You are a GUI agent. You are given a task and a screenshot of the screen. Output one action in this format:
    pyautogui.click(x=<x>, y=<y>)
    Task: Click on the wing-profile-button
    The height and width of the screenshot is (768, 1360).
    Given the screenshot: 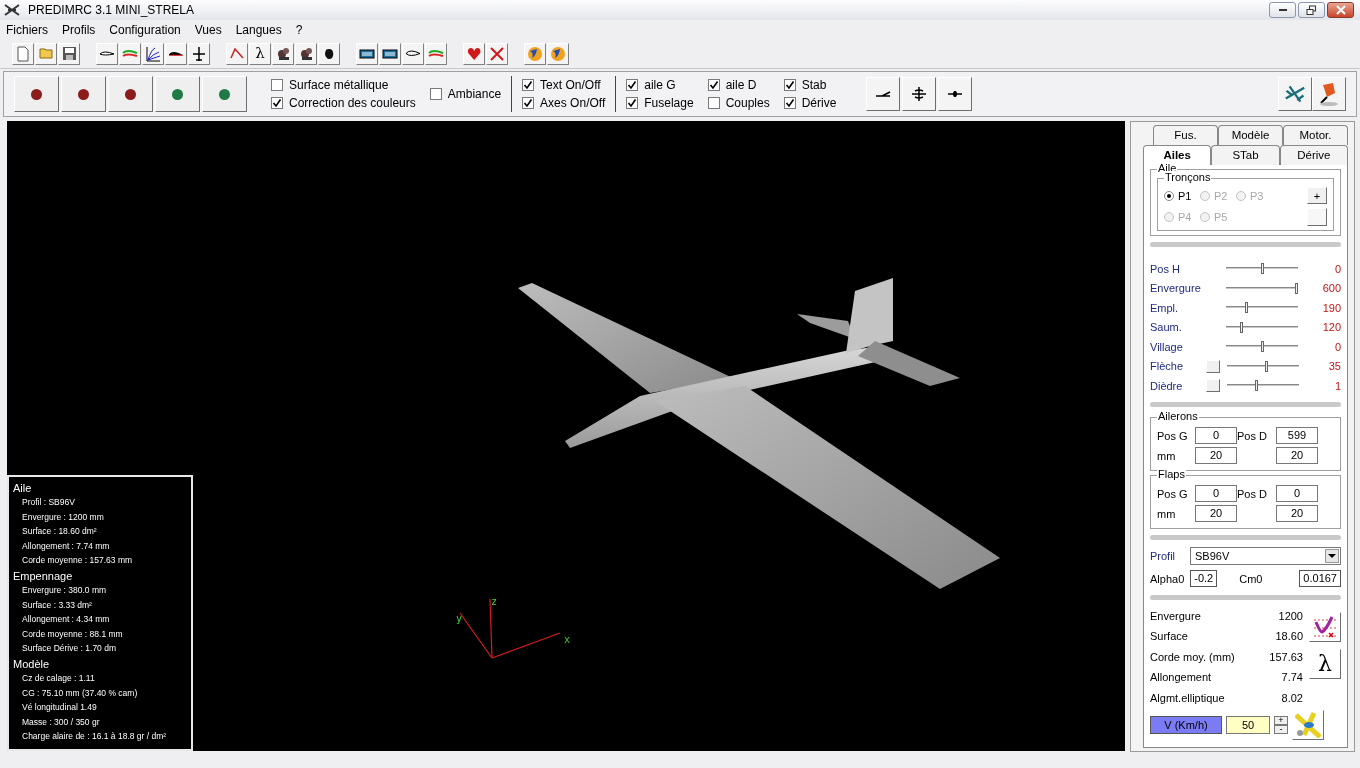 What is the action you would take?
    pyautogui.click(x=176, y=53)
    